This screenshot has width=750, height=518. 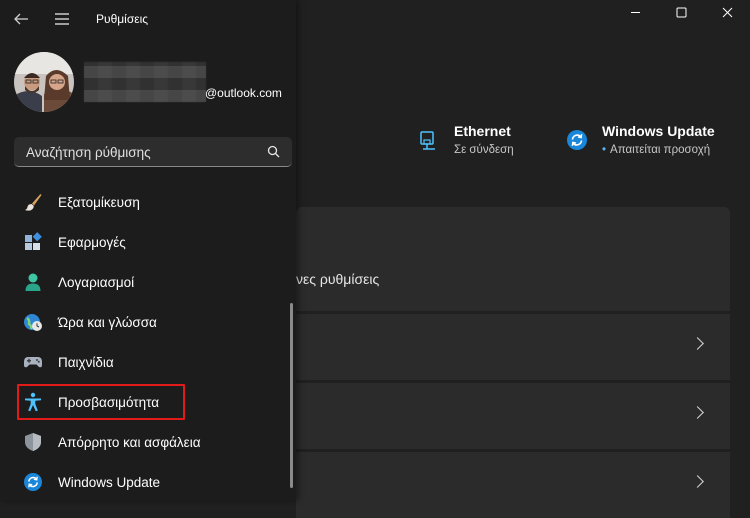 What do you see at coordinates (101, 402) in the screenshot?
I see `highlight-box` at bounding box center [101, 402].